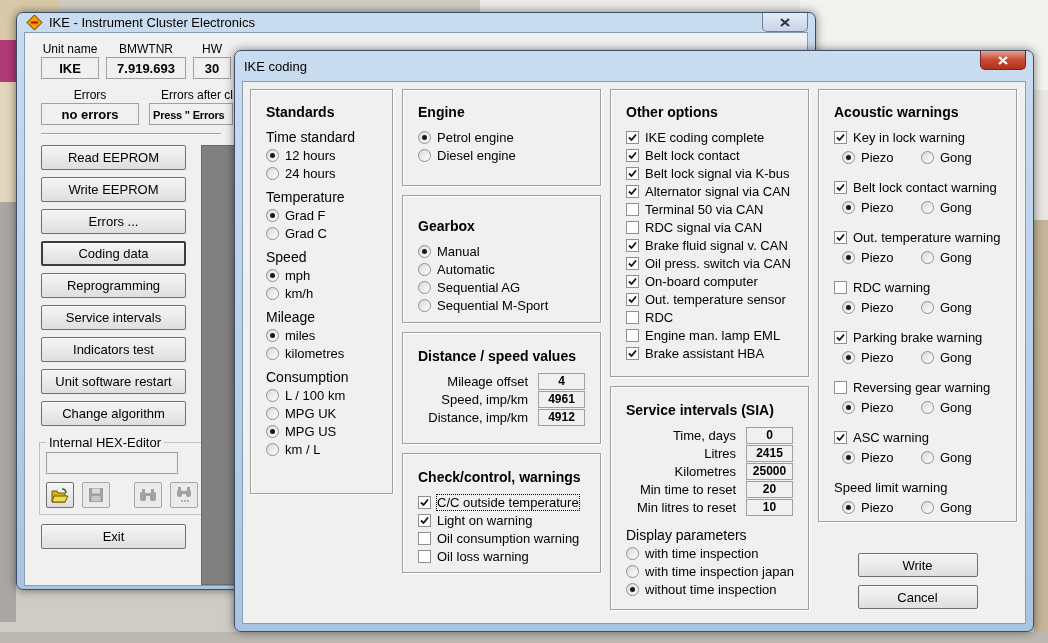  What do you see at coordinates (561, 417) in the screenshot?
I see `value-field: 4912` at bounding box center [561, 417].